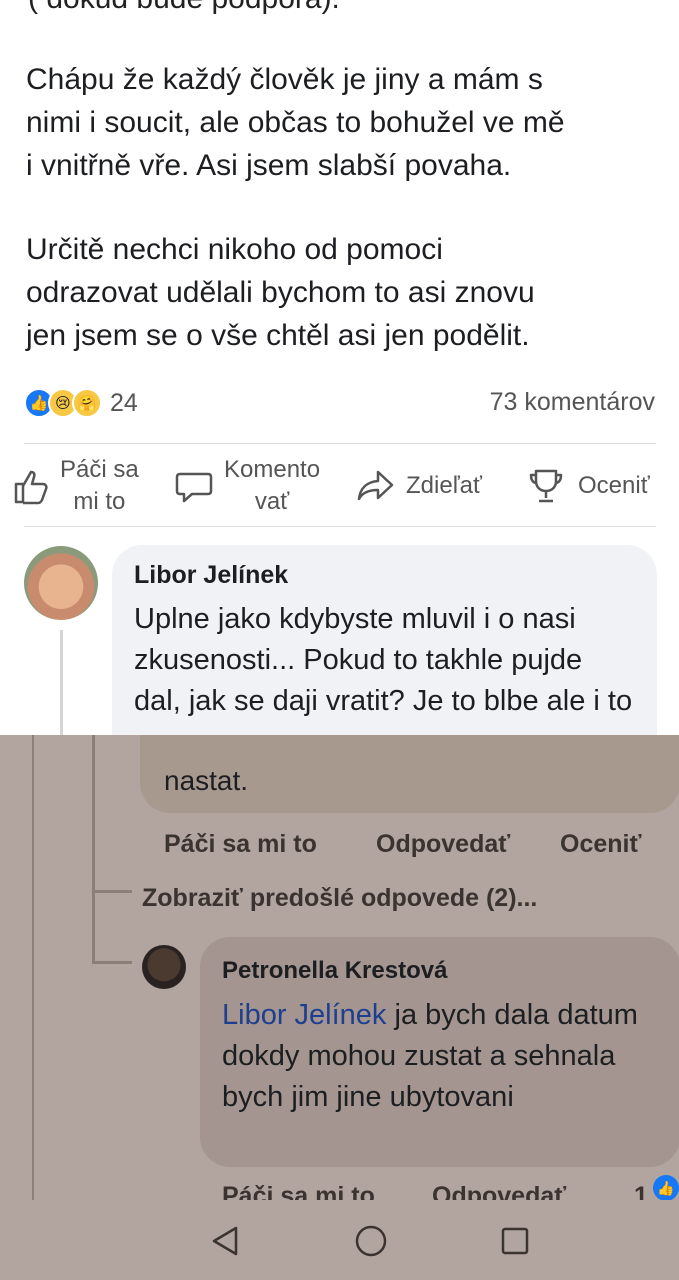  What do you see at coordinates (124, 402) in the screenshot?
I see `reaction-count: 24` at bounding box center [124, 402].